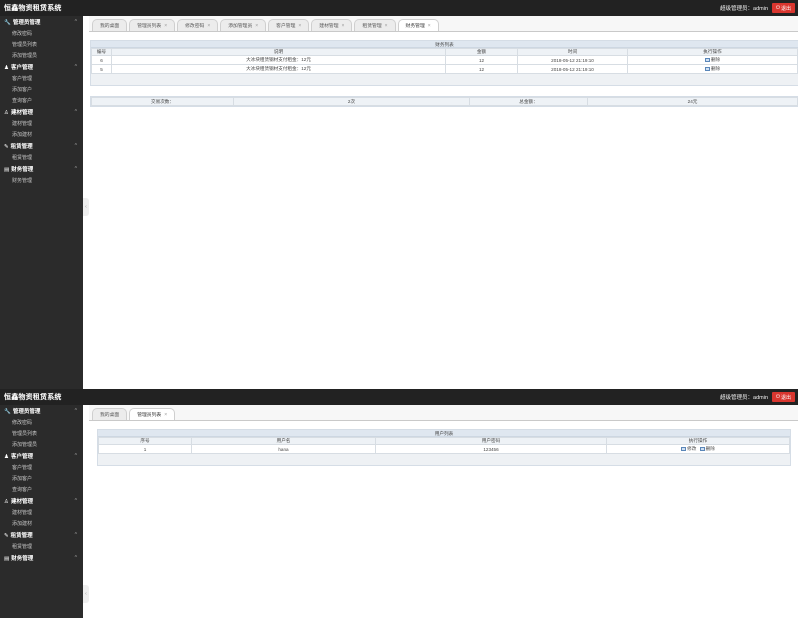 Image resolution: width=798 pixels, height=618 pixels. I want to click on summary-count-value: 2次, so click(351, 101).